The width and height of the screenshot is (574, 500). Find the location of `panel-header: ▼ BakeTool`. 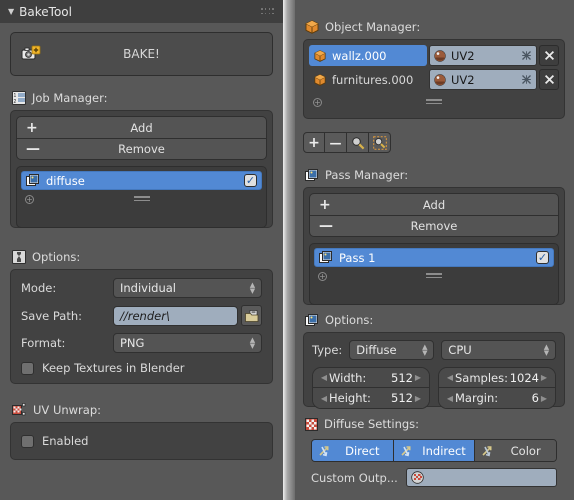

panel-header: ▼ BakeTool is located at coordinates (141, 11).